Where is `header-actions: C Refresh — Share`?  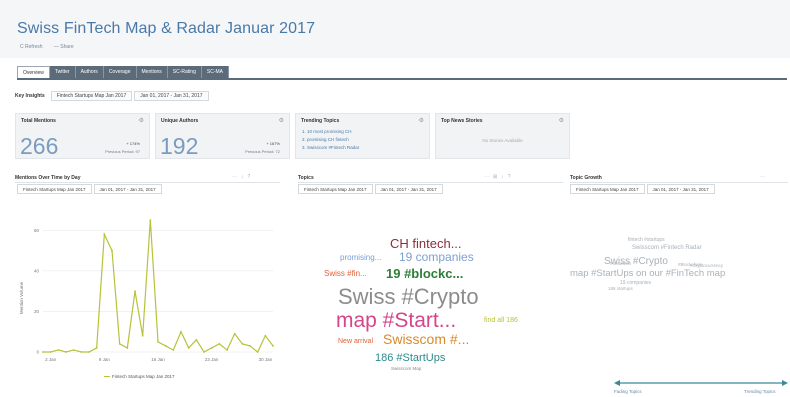 header-actions: C Refresh — Share is located at coordinates (52, 47).